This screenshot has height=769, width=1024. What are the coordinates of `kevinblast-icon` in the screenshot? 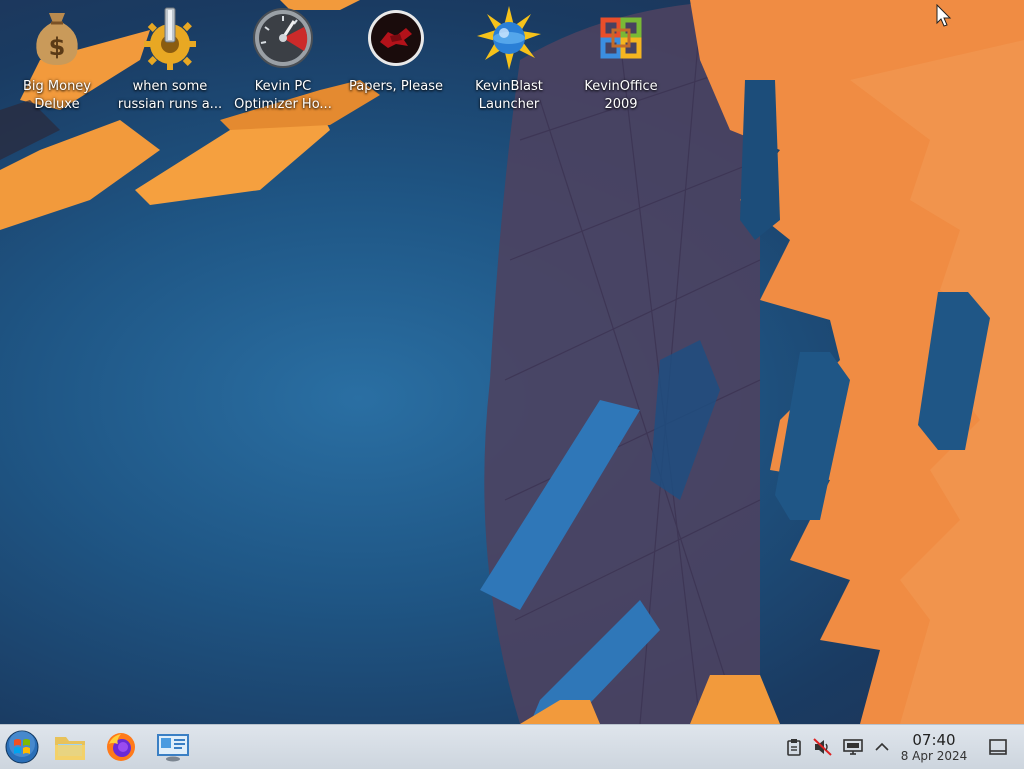 It's located at (509, 38).